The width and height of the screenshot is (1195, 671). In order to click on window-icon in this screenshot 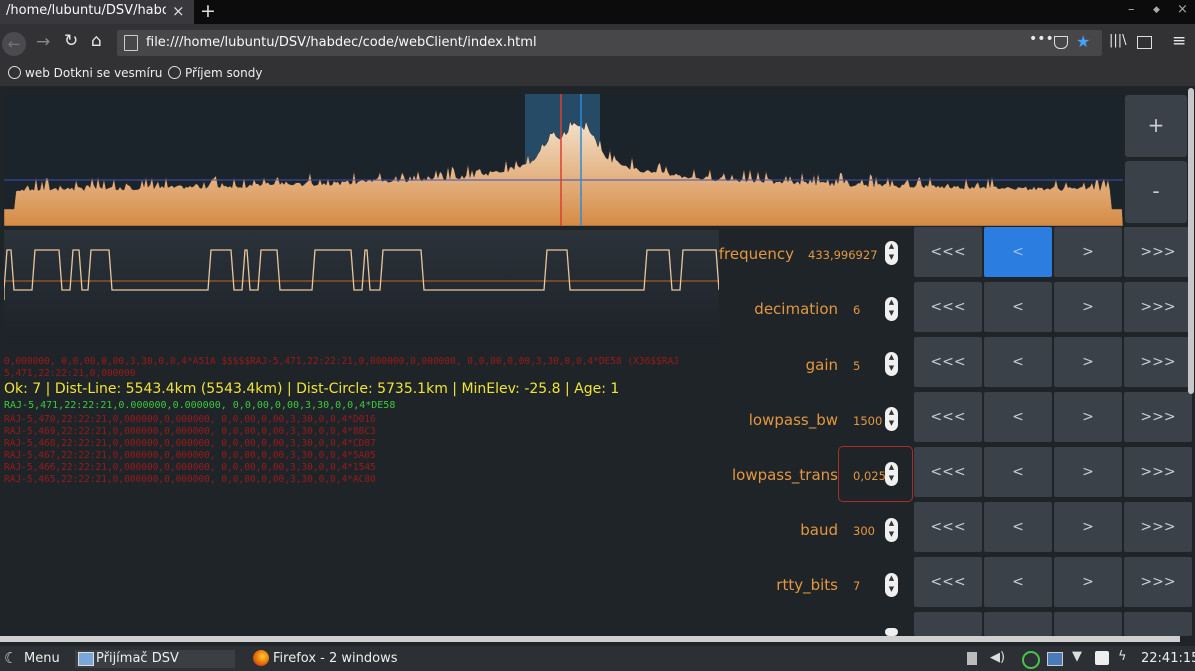, I will do `click(86, 659)`.